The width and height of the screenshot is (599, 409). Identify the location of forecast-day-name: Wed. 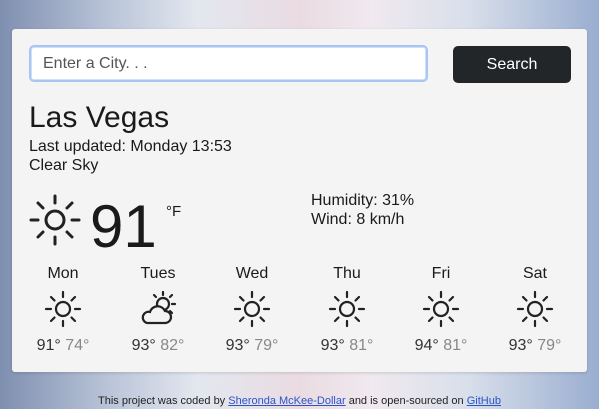
(252, 273).